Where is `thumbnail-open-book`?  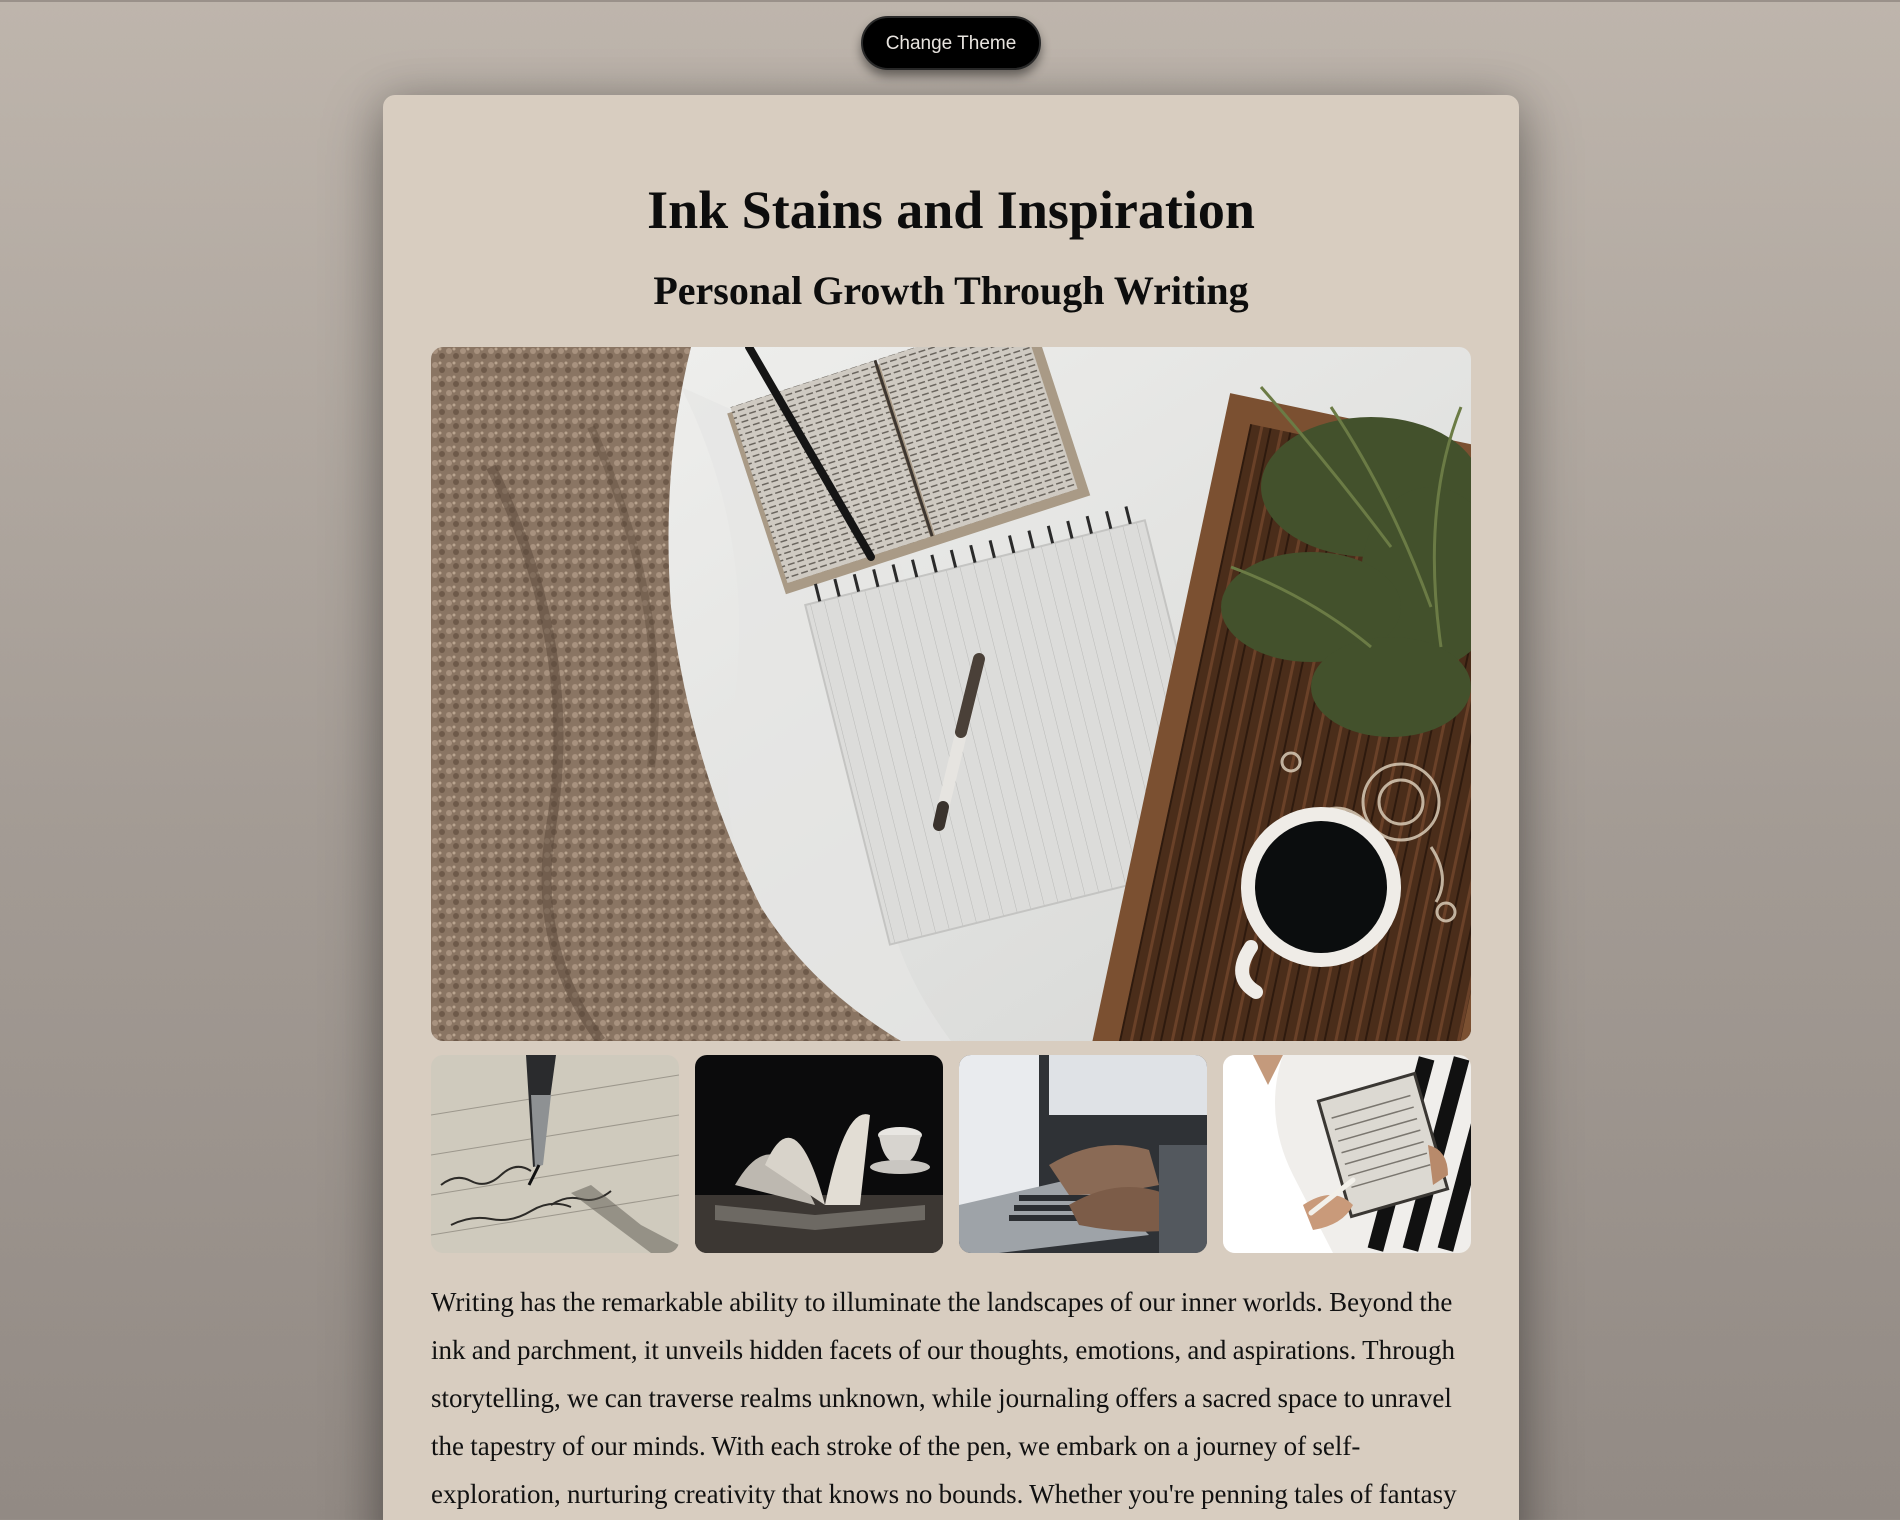
thumbnail-open-book is located at coordinates (819, 1154).